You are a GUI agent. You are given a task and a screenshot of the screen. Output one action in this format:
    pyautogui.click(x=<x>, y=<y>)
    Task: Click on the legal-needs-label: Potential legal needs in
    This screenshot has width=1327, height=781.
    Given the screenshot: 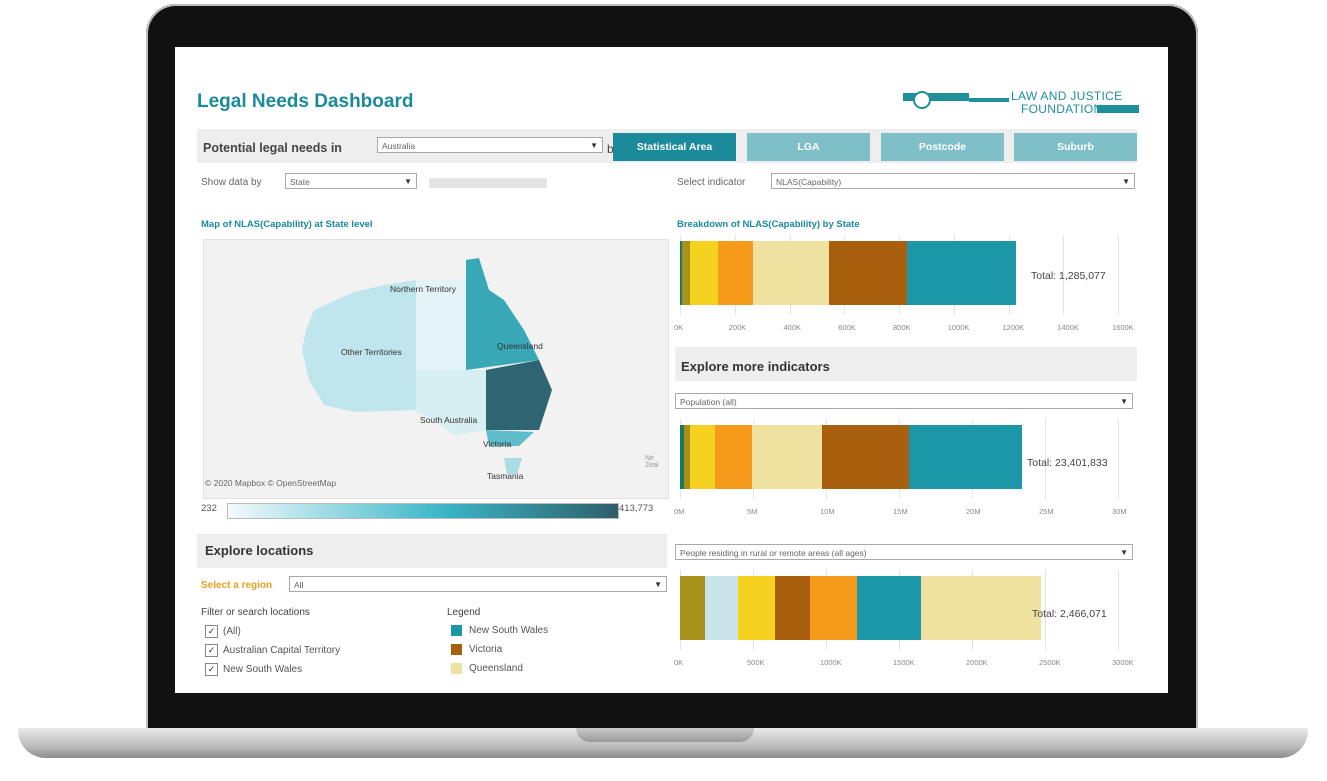 What is the action you would take?
    pyautogui.click(x=272, y=148)
    